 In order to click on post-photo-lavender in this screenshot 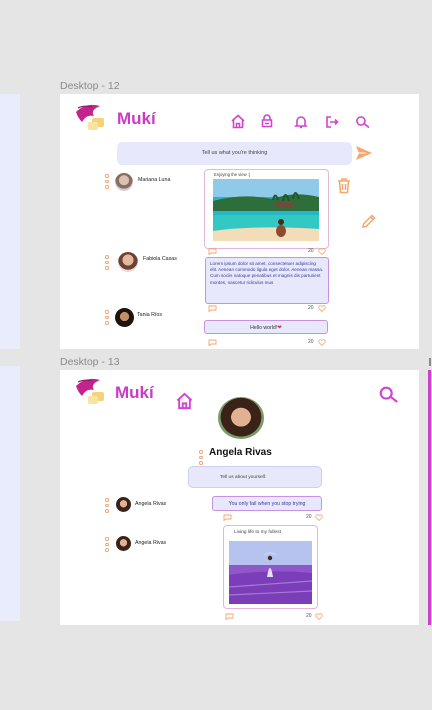, I will do `click(270, 572)`.